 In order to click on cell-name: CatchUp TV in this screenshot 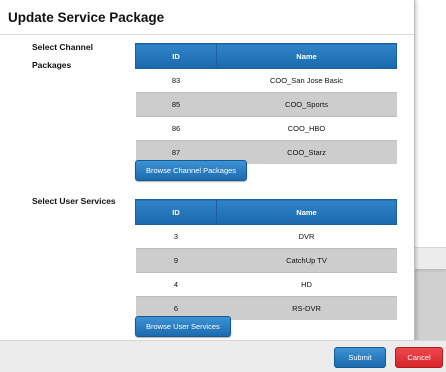, I will do `click(306, 260)`.